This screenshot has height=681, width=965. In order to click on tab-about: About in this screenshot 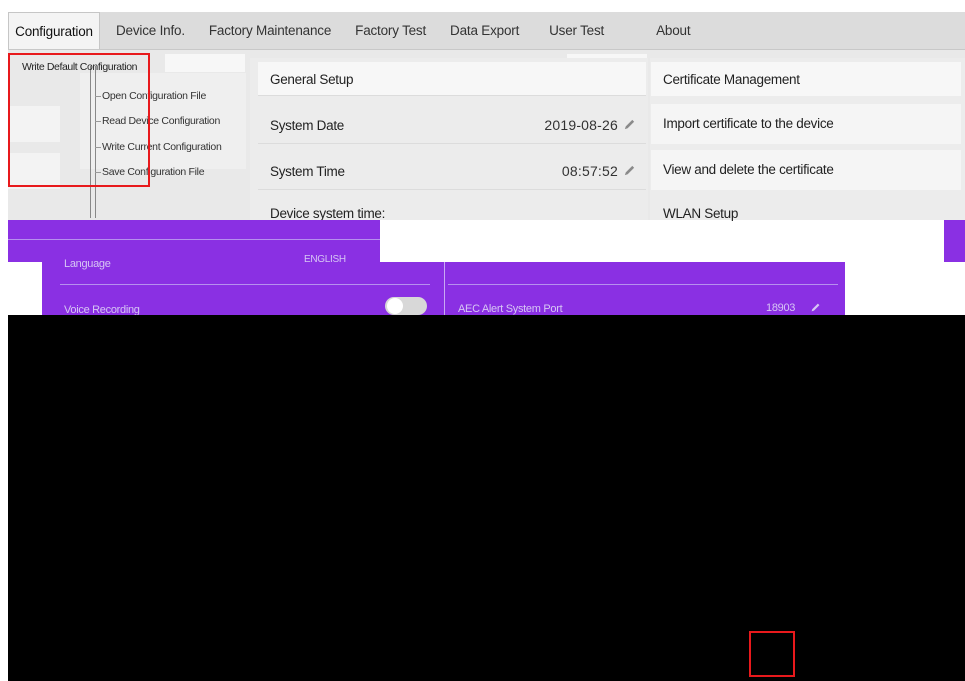, I will do `click(659, 30)`.